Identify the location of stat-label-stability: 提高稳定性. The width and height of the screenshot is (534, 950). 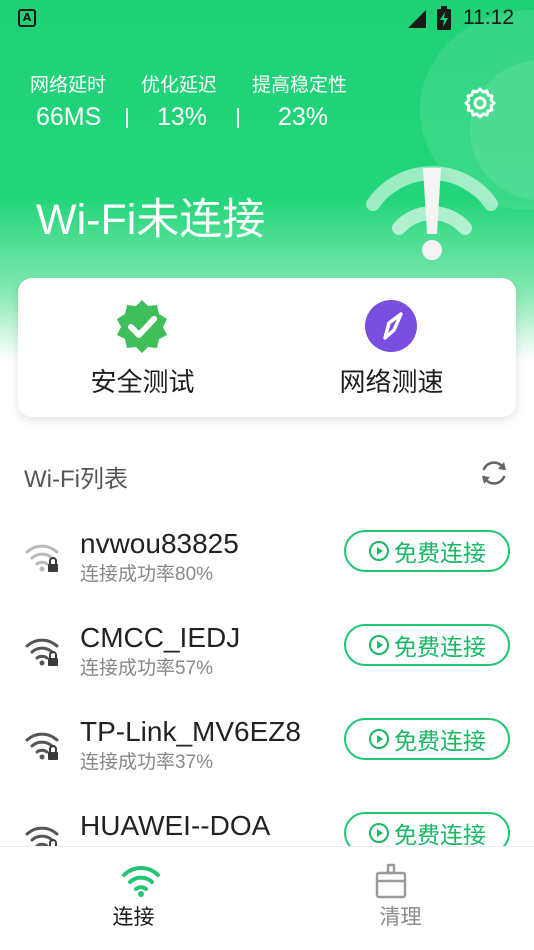
(300, 85).